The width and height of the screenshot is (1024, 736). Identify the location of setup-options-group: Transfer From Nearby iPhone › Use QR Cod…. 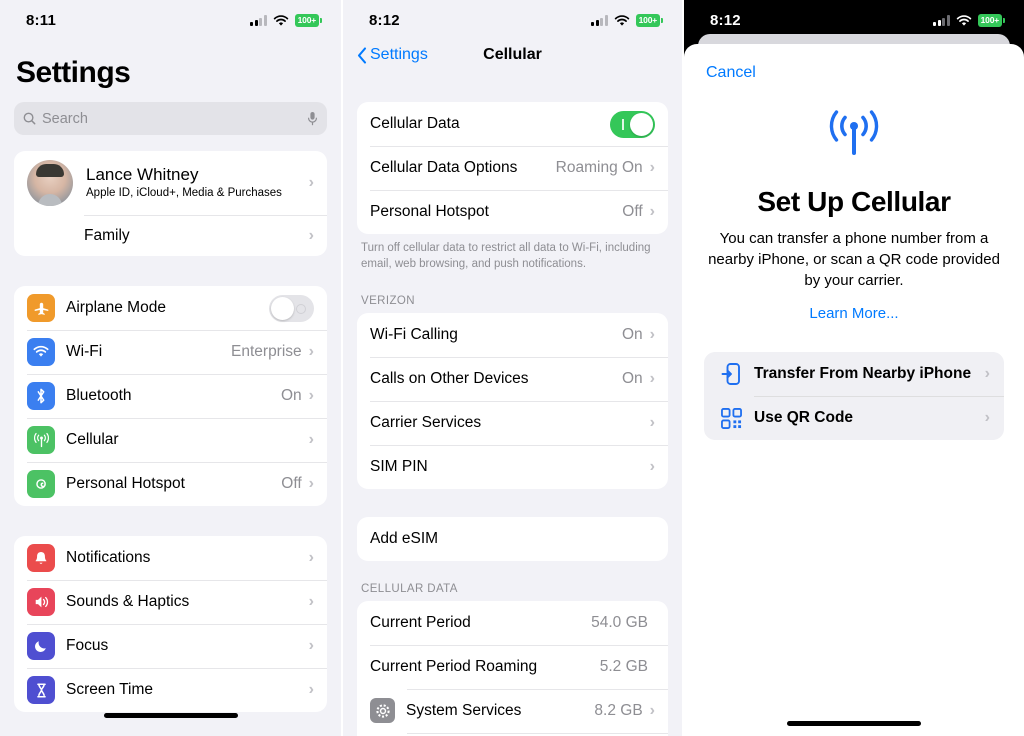
(854, 396).